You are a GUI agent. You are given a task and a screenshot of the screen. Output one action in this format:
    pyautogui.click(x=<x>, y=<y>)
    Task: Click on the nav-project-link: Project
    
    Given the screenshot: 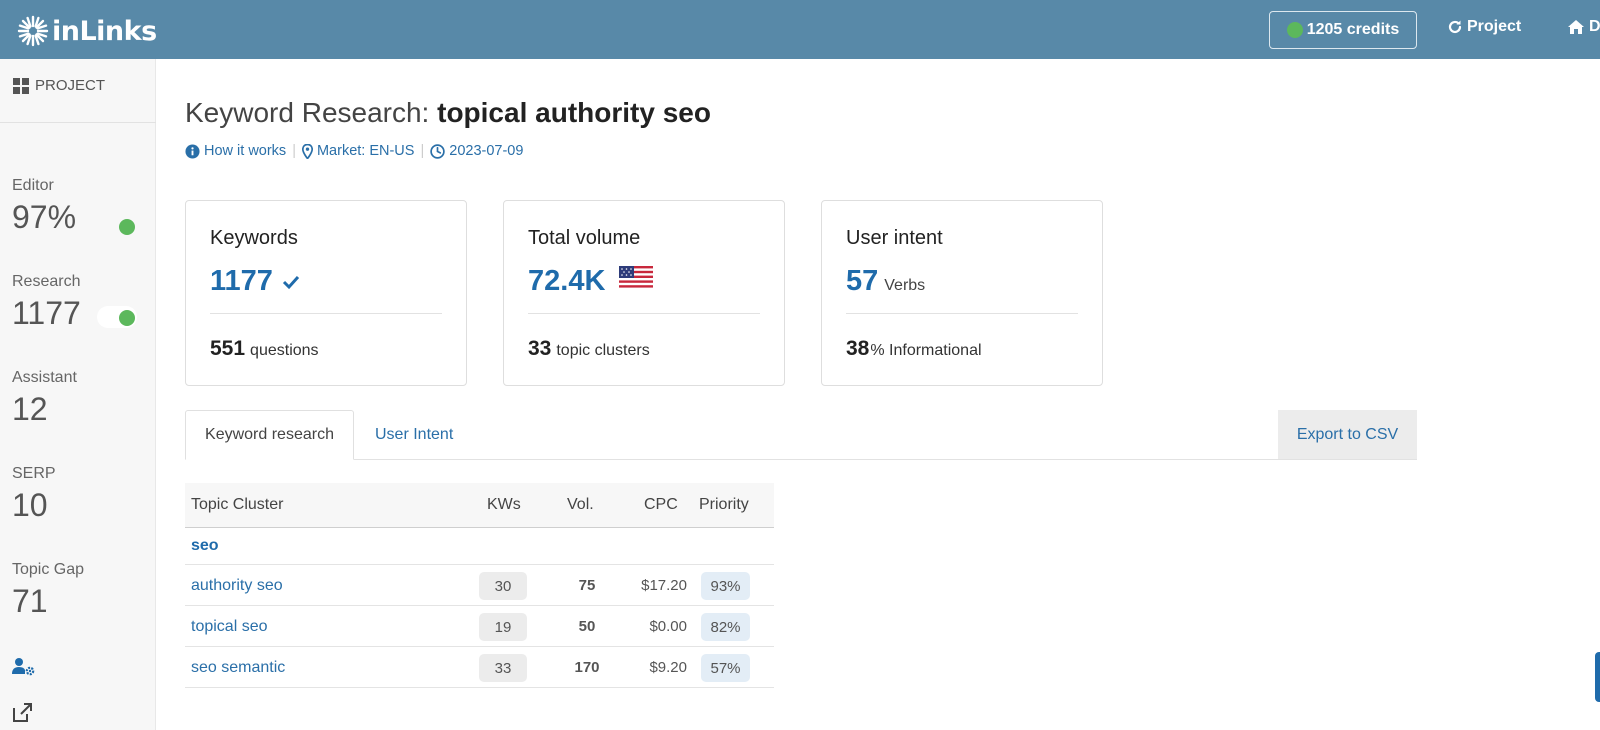 What is the action you would take?
    pyautogui.click(x=1484, y=27)
    